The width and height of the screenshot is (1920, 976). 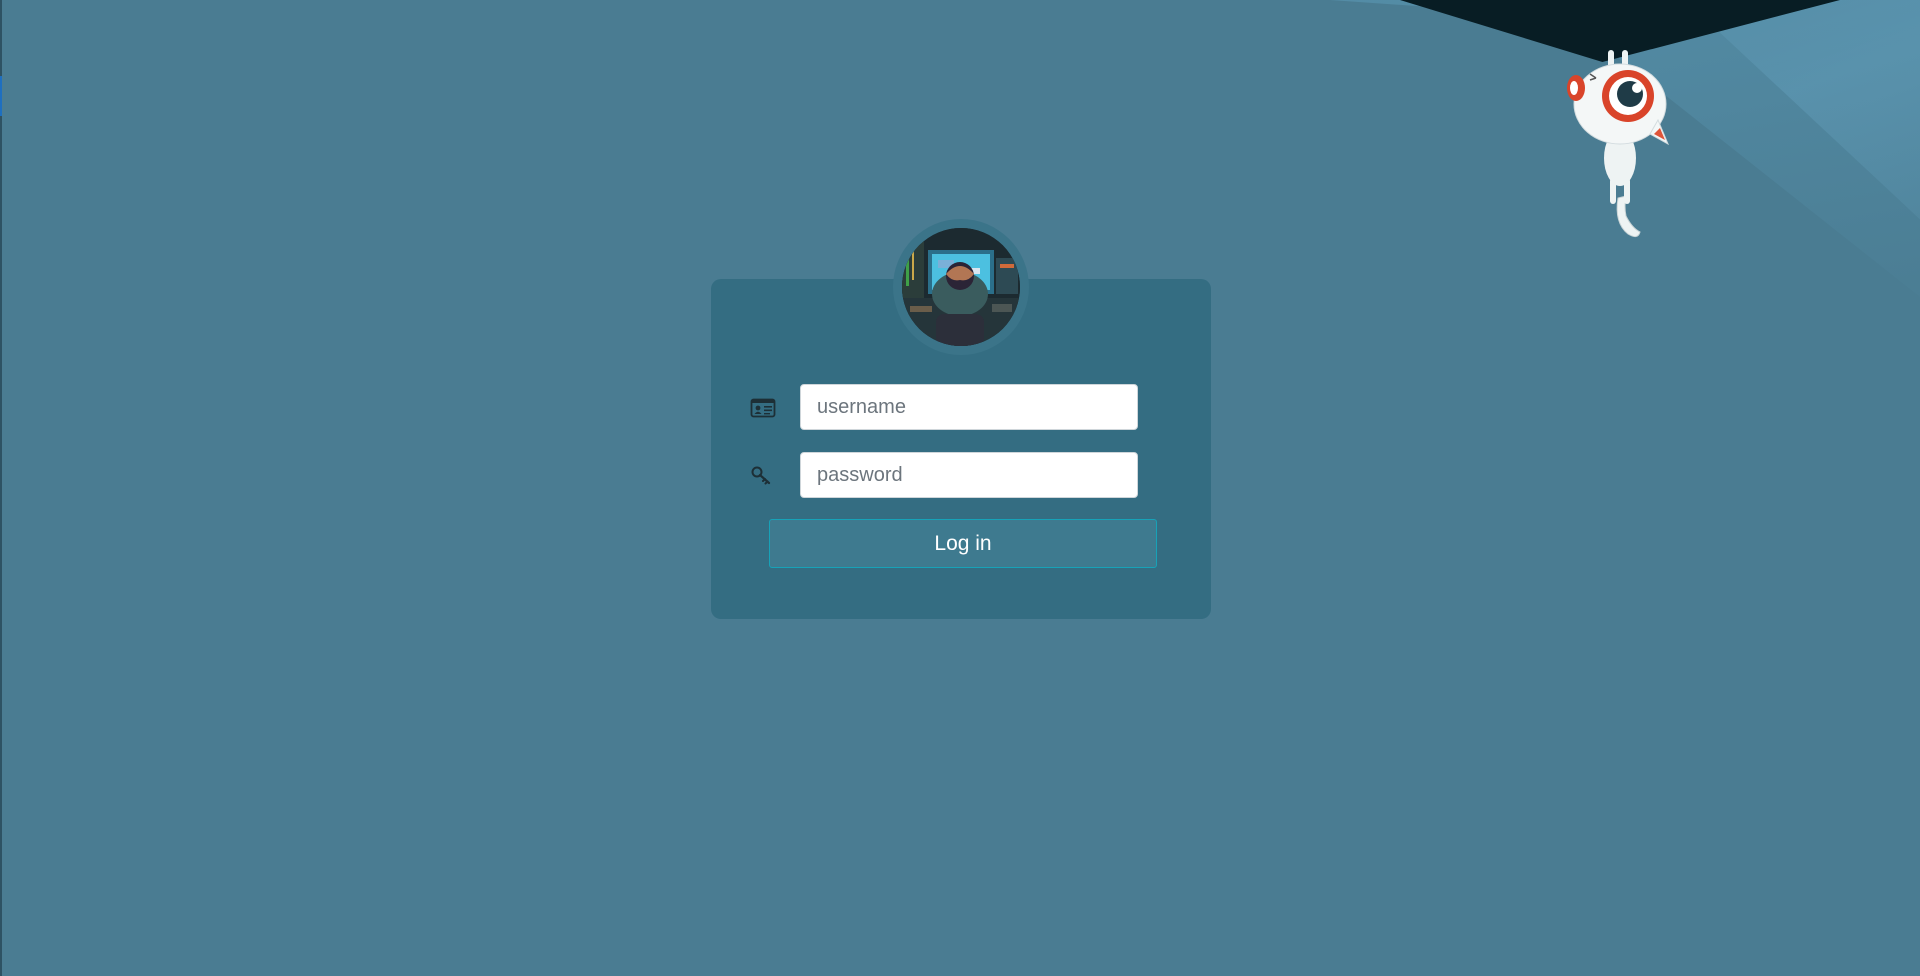 What do you see at coordinates (969, 407) in the screenshot?
I see `username-input` at bounding box center [969, 407].